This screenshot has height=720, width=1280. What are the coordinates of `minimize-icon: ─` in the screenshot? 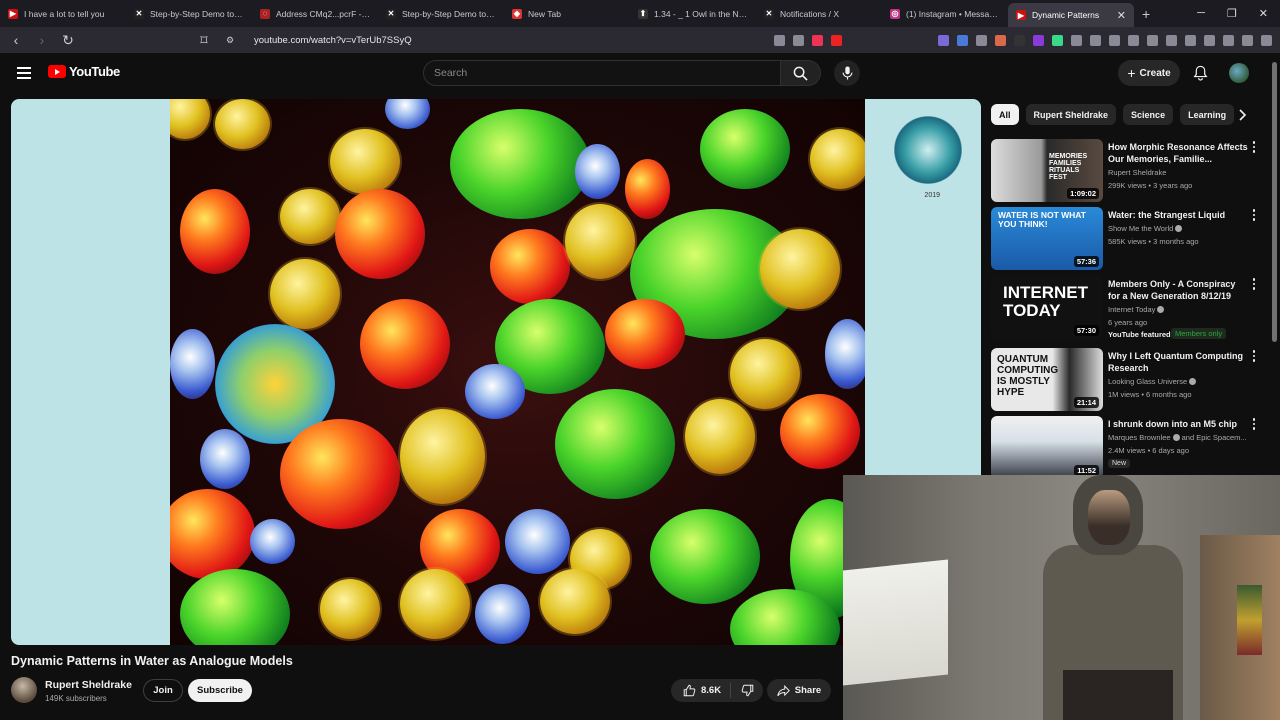 It's located at (1201, 13).